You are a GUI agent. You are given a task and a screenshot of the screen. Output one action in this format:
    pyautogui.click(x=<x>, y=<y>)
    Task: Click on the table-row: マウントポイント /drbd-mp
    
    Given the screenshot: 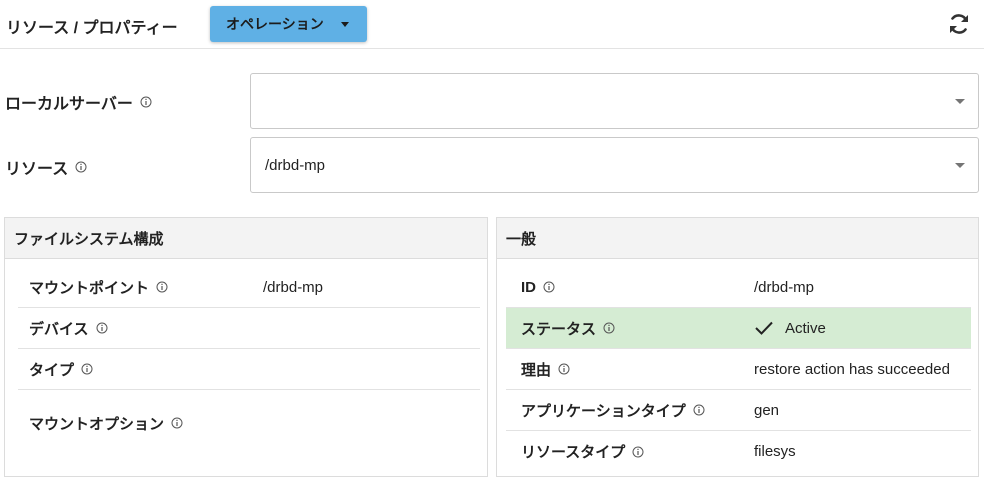 What is the action you would take?
    pyautogui.click(x=249, y=287)
    